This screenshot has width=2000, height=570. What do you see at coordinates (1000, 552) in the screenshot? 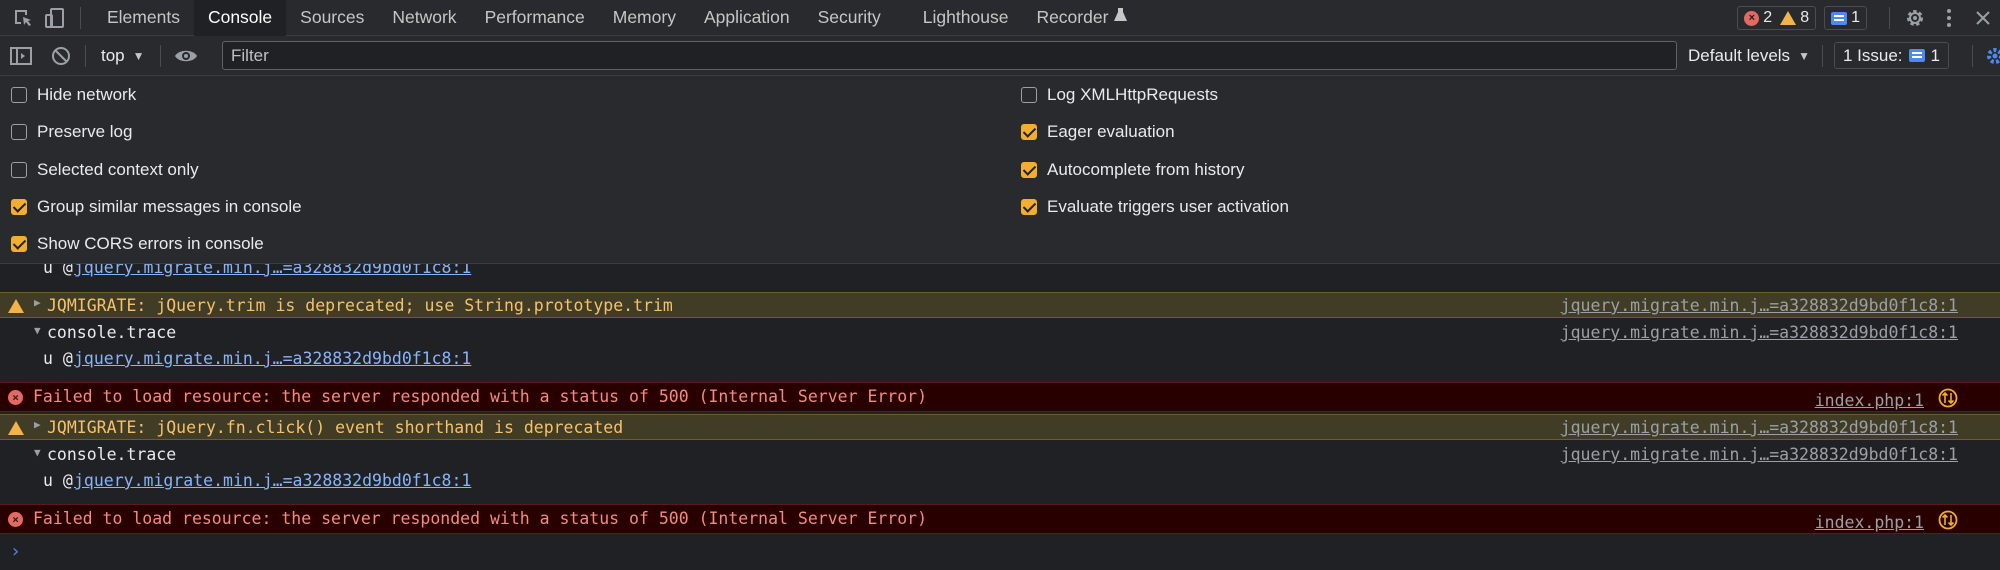
I see `console-prompt: ›` at bounding box center [1000, 552].